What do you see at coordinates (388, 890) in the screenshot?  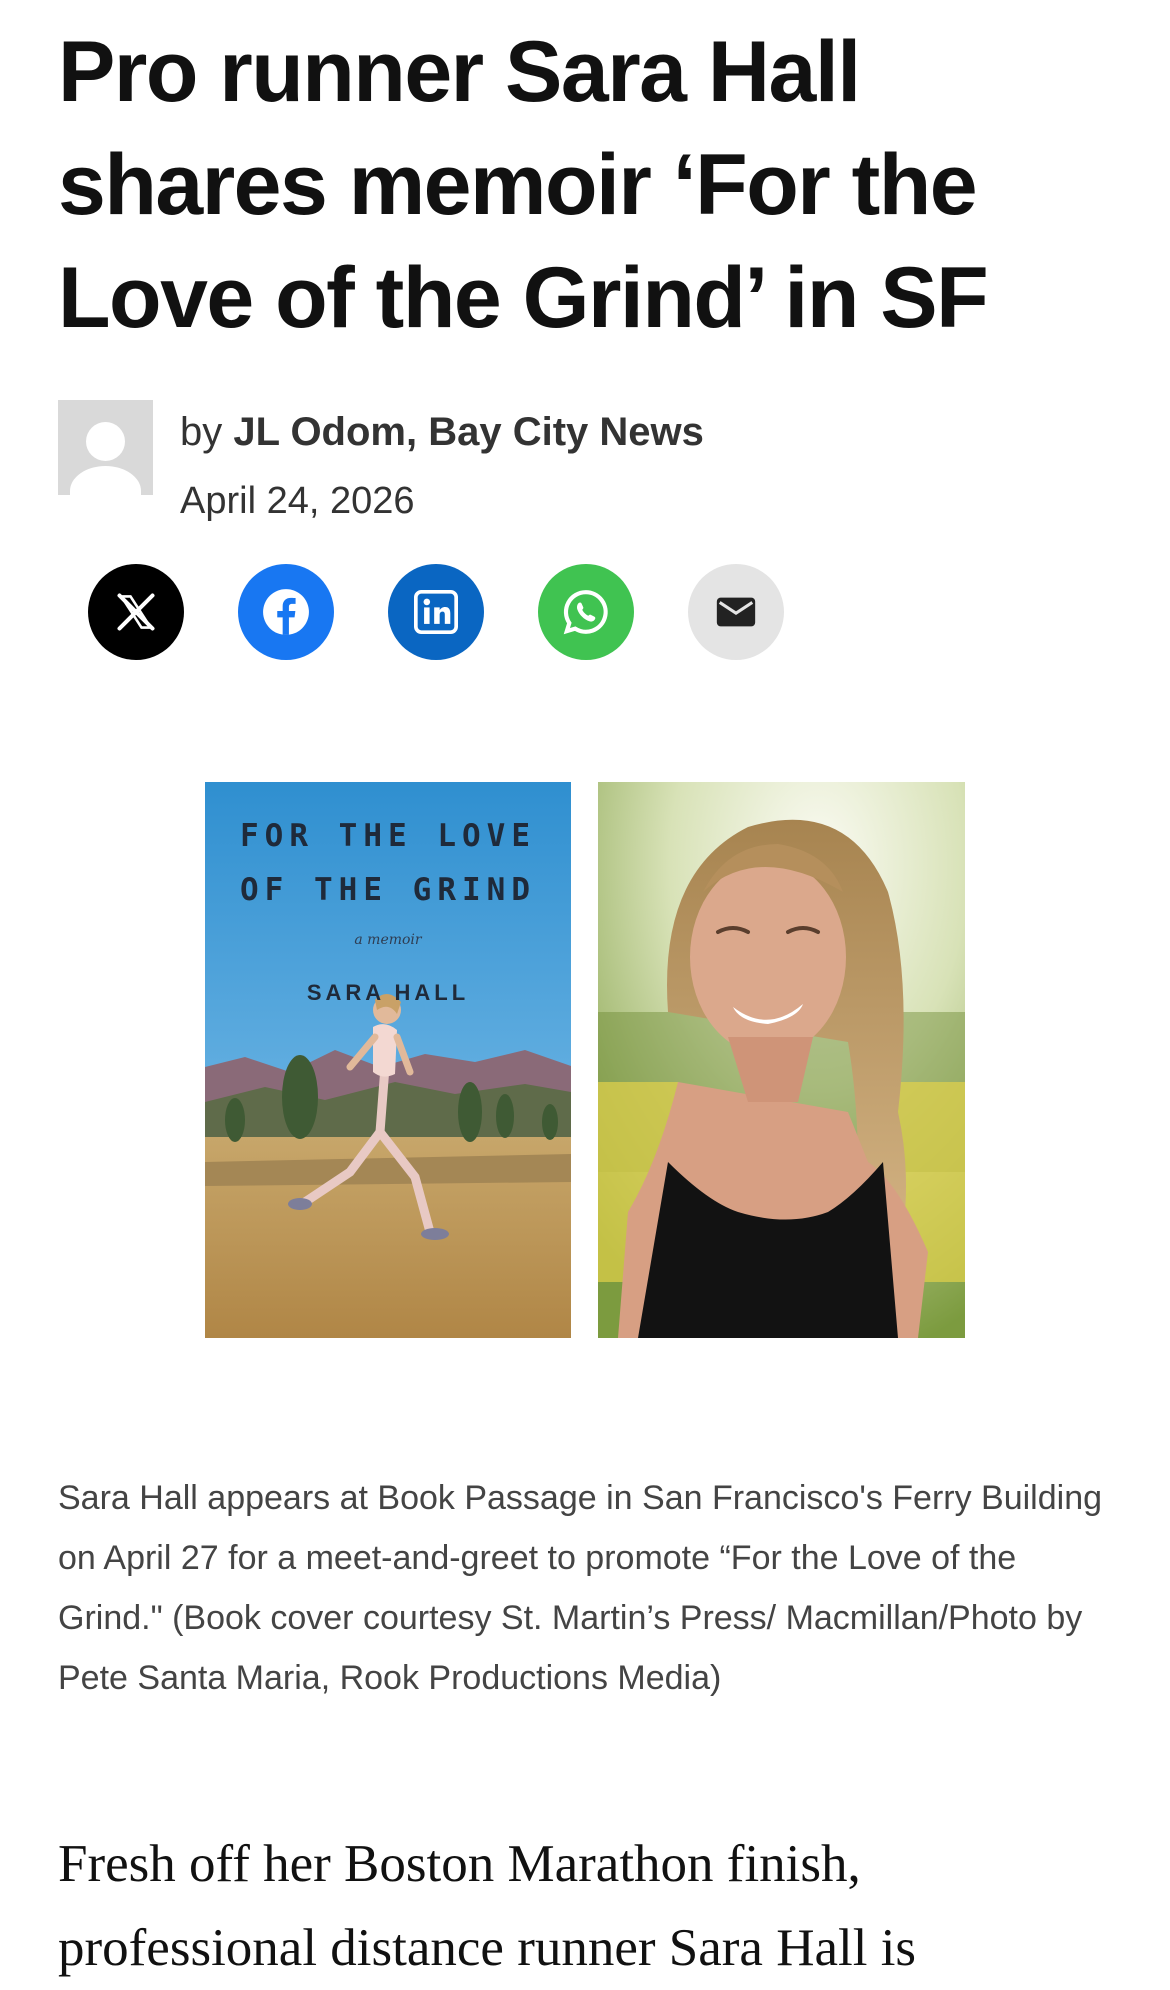 I see `cover-title-line2: OF THE GRIND` at bounding box center [388, 890].